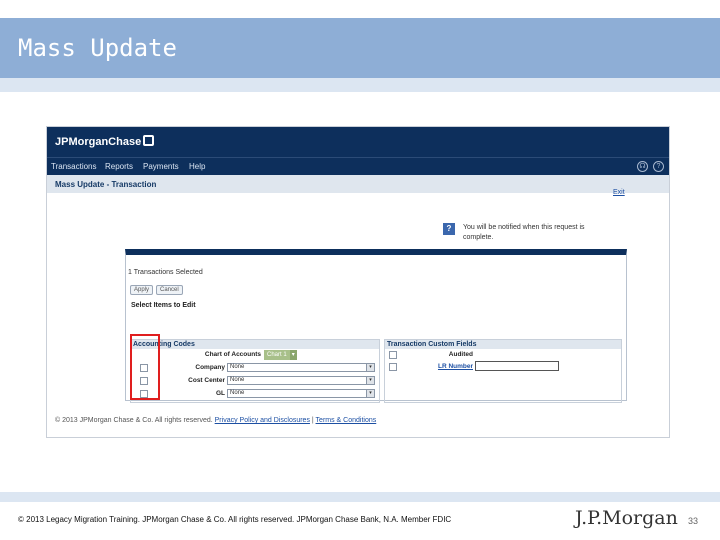  Describe the element at coordinates (346, 420) in the screenshot. I see `terms-link: Terms & Conditions` at that location.